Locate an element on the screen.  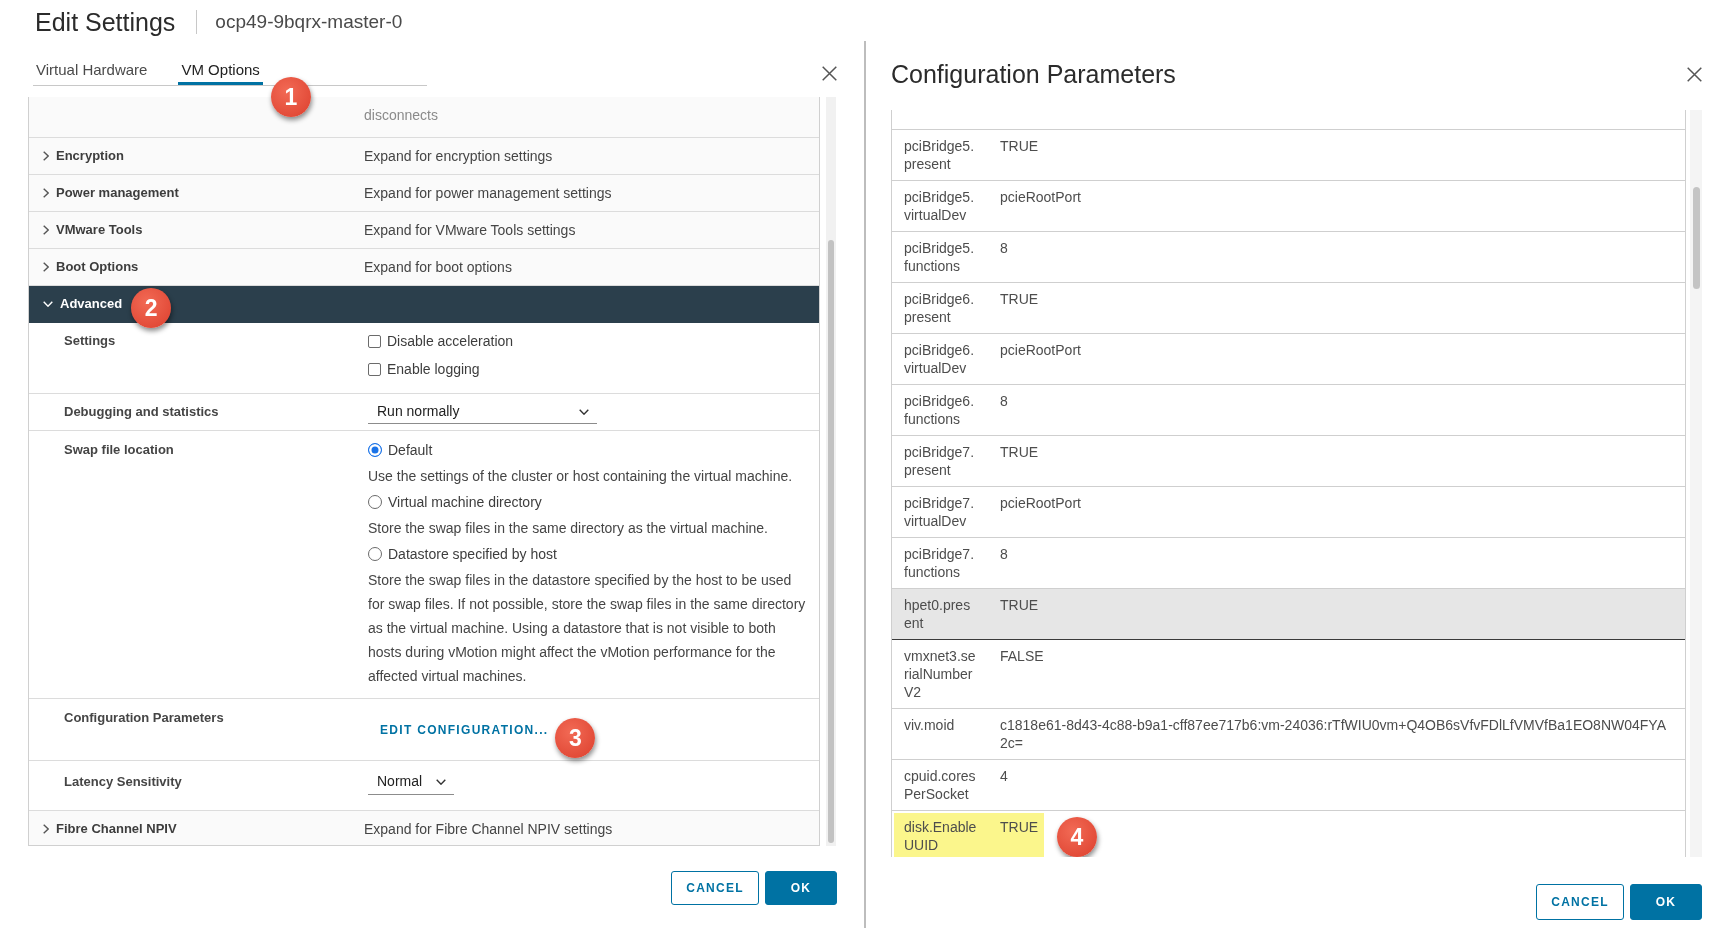
row-label: Latency Sensitivity is located at coordinates (123, 782).